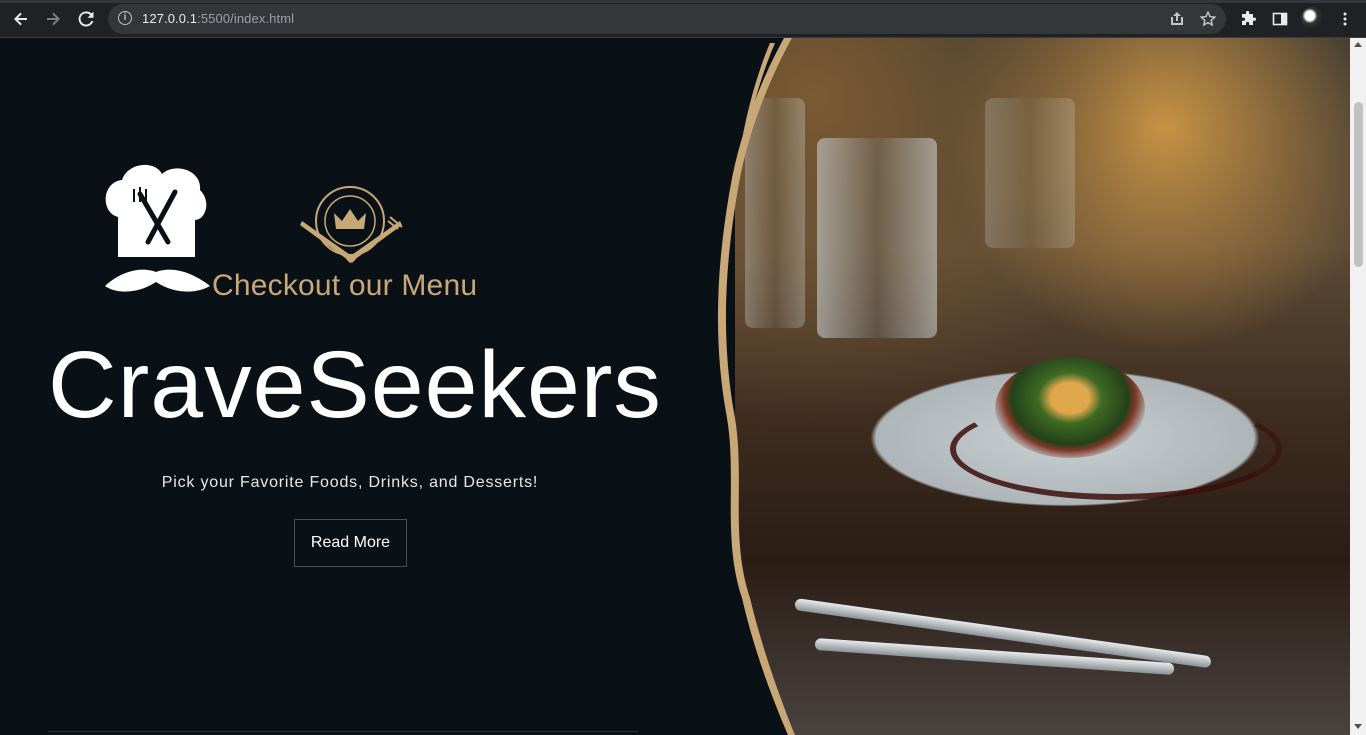 Image resolution: width=1366 pixels, height=735 pixels. Describe the element at coordinates (1312, 18) in the screenshot. I see `profile-avatar` at that location.